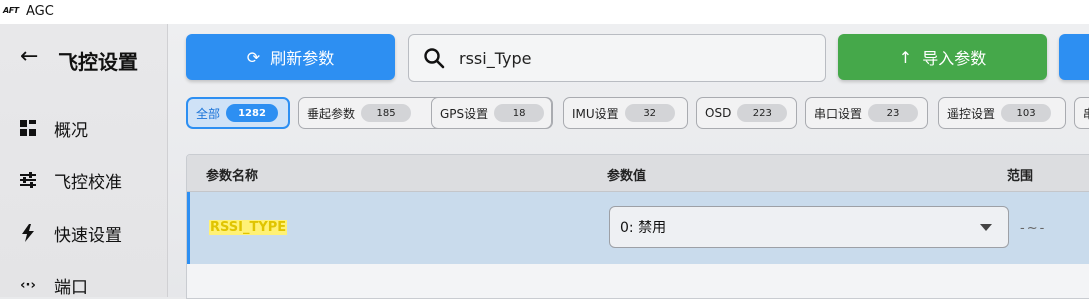 The image size is (1089, 299). I want to click on filter-chip-label: OSD, so click(718, 113).